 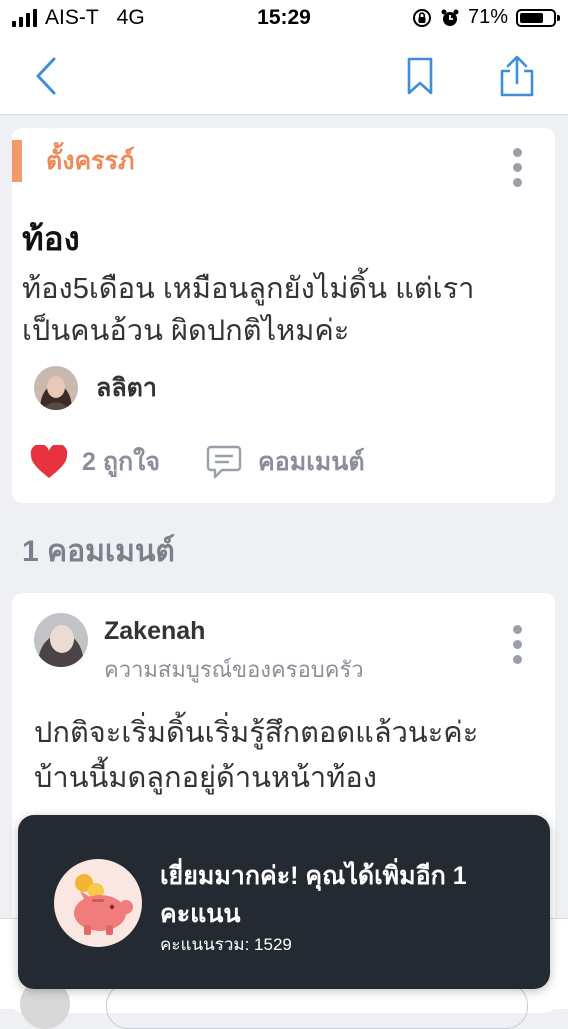 I want to click on comment-more-button, so click(x=517, y=644).